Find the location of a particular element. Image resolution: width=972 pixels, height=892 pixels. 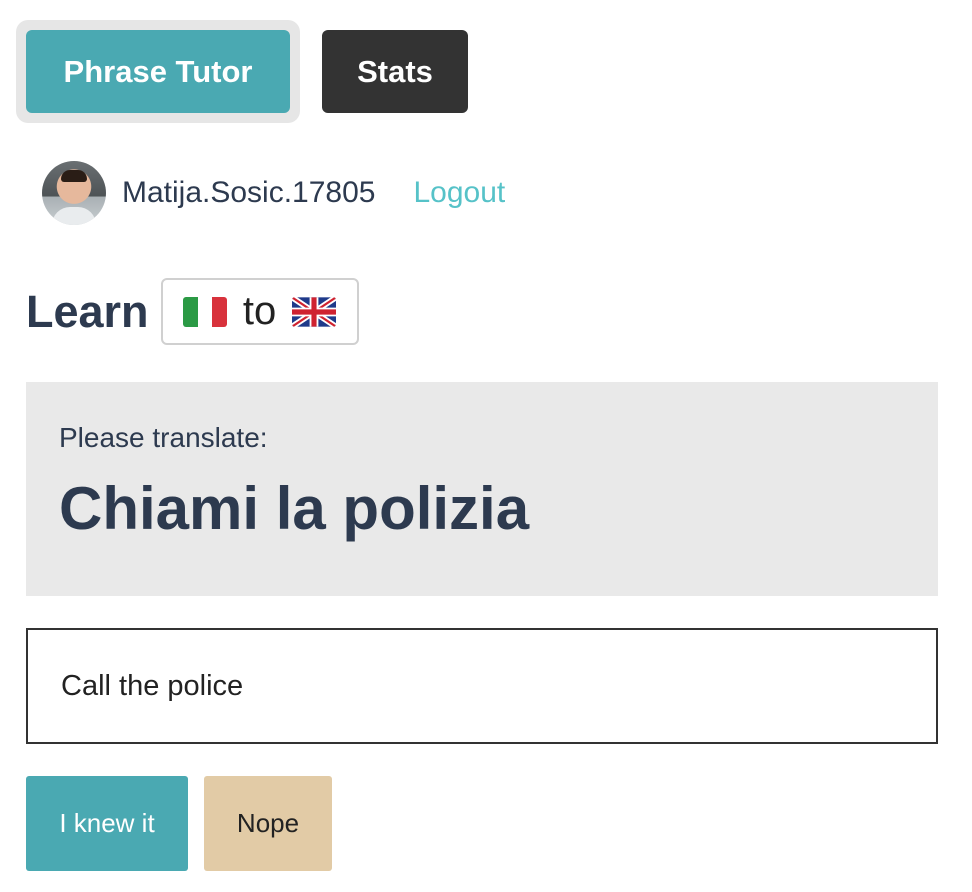

tab-tutor-focus-ring: Phrase Tutor is located at coordinates (158, 71).